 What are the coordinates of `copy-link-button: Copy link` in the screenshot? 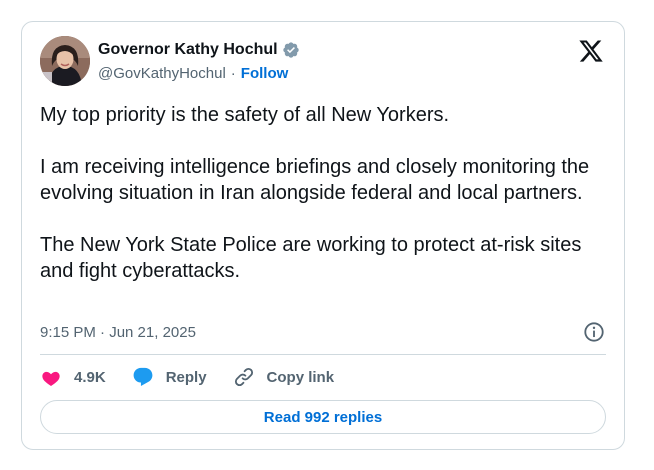 It's located at (284, 377).